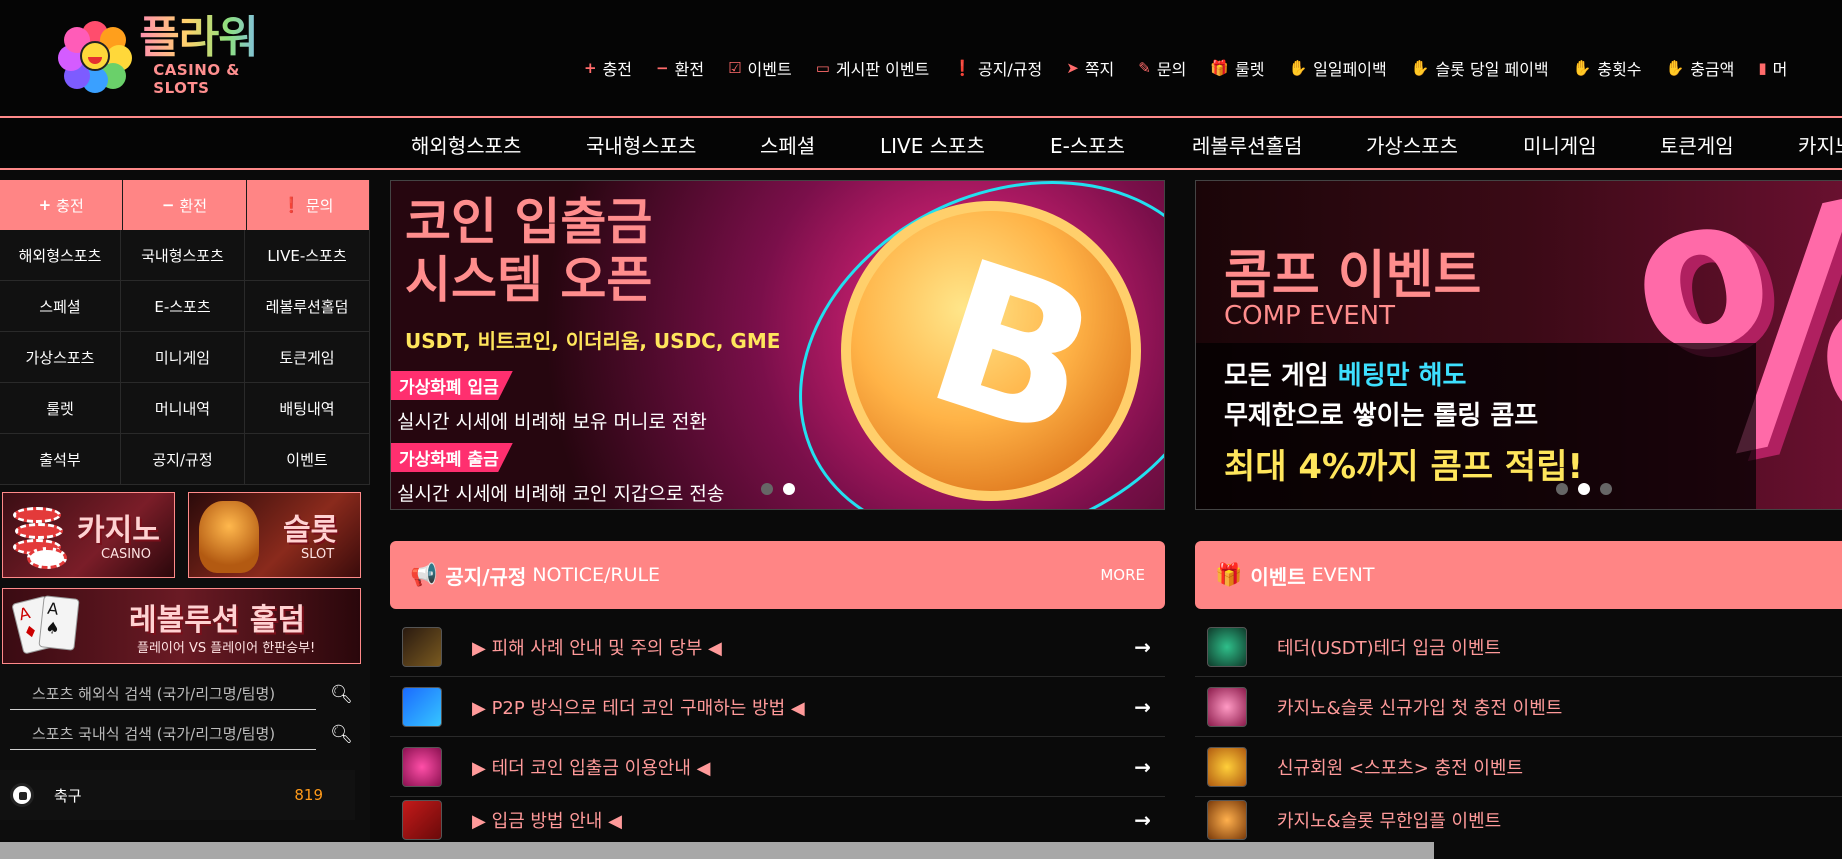 The image size is (1842, 859). I want to click on board-icon: ▭, so click(822, 68).